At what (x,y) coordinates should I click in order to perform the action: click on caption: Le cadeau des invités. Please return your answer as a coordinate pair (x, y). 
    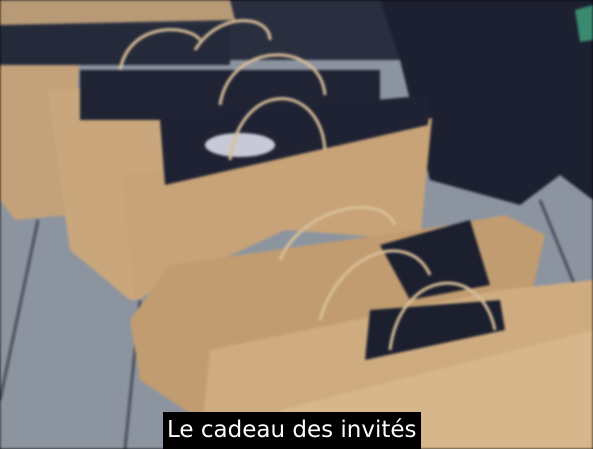
    Looking at the image, I should click on (292, 430).